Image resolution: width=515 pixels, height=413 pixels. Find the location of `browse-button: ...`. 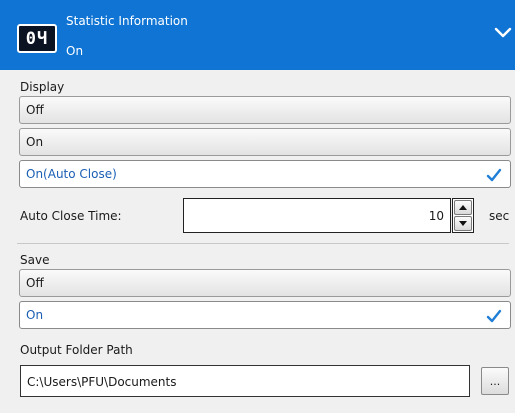

browse-button: ... is located at coordinates (495, 381).